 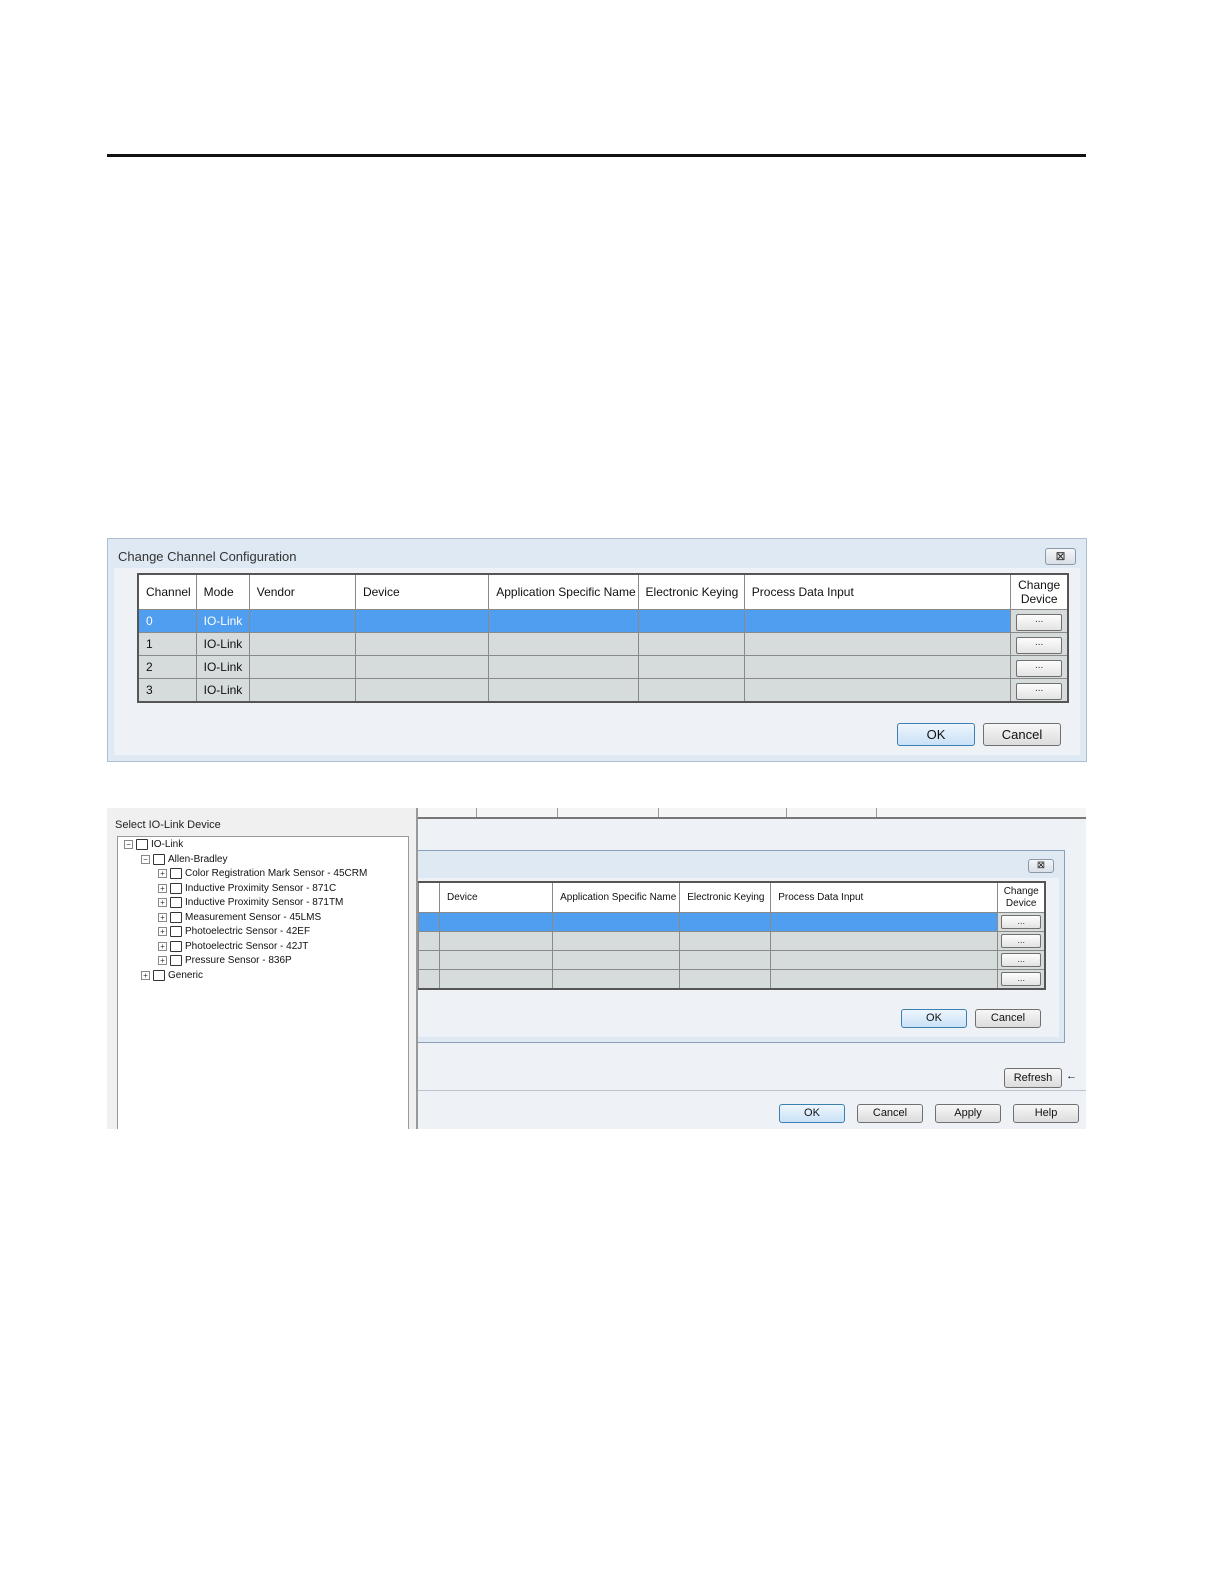 I want to click on tree-node-device: + Measurement Sensor - 45LMS, so click(x=239, y=918).